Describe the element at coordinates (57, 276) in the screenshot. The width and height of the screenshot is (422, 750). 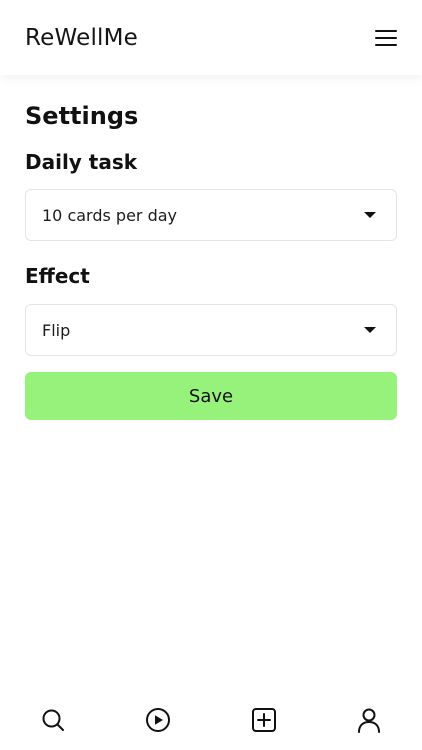
I see `effect-label: Effect` at that location.